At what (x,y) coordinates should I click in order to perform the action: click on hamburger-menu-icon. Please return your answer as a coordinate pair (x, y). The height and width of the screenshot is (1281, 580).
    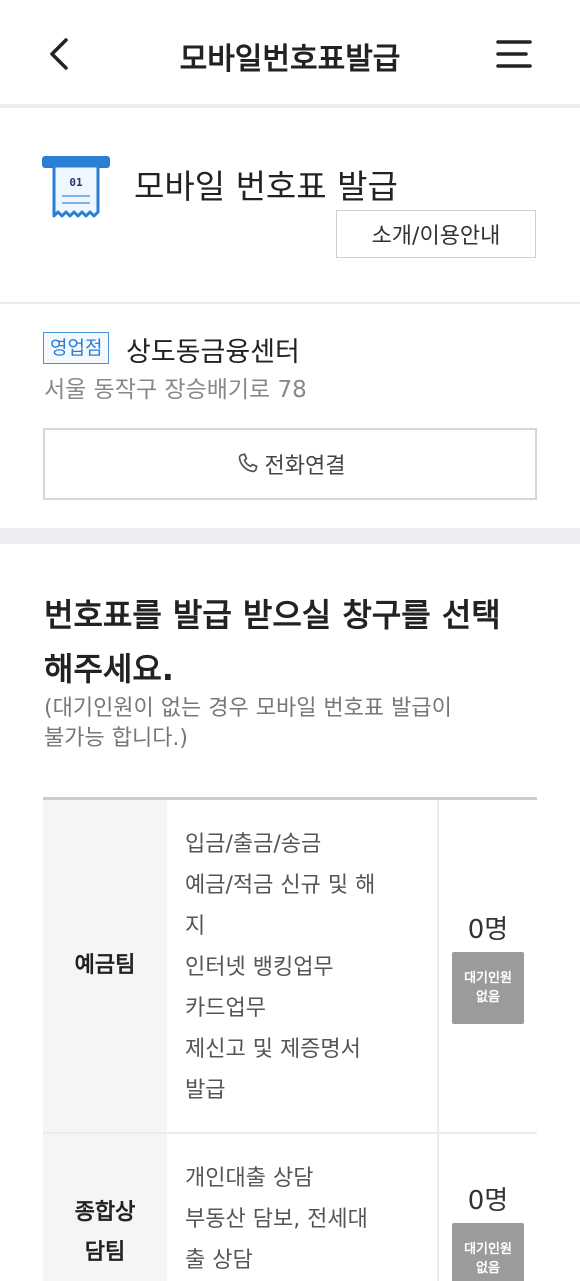
    Looking at the image, I should click on (514, 54).